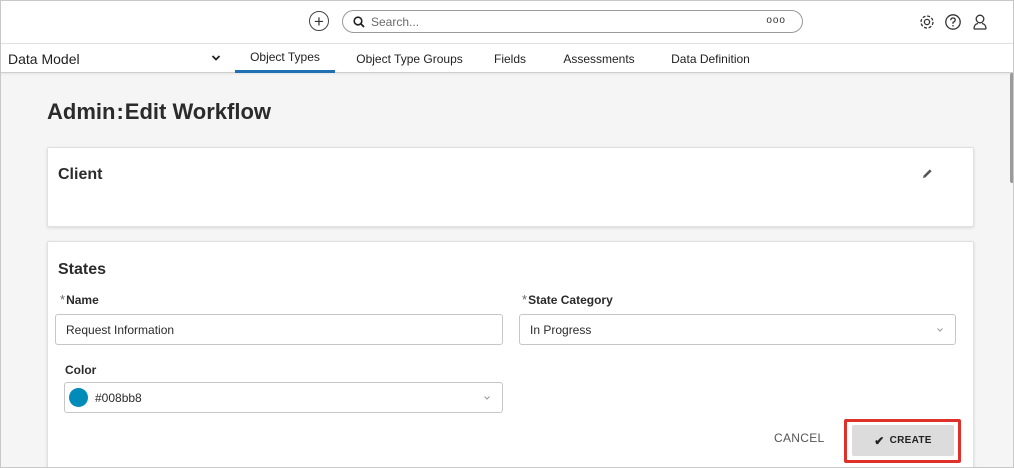 The image size is (1014, 468). I want to click on top-bar: + ooo, so click(507, 22).